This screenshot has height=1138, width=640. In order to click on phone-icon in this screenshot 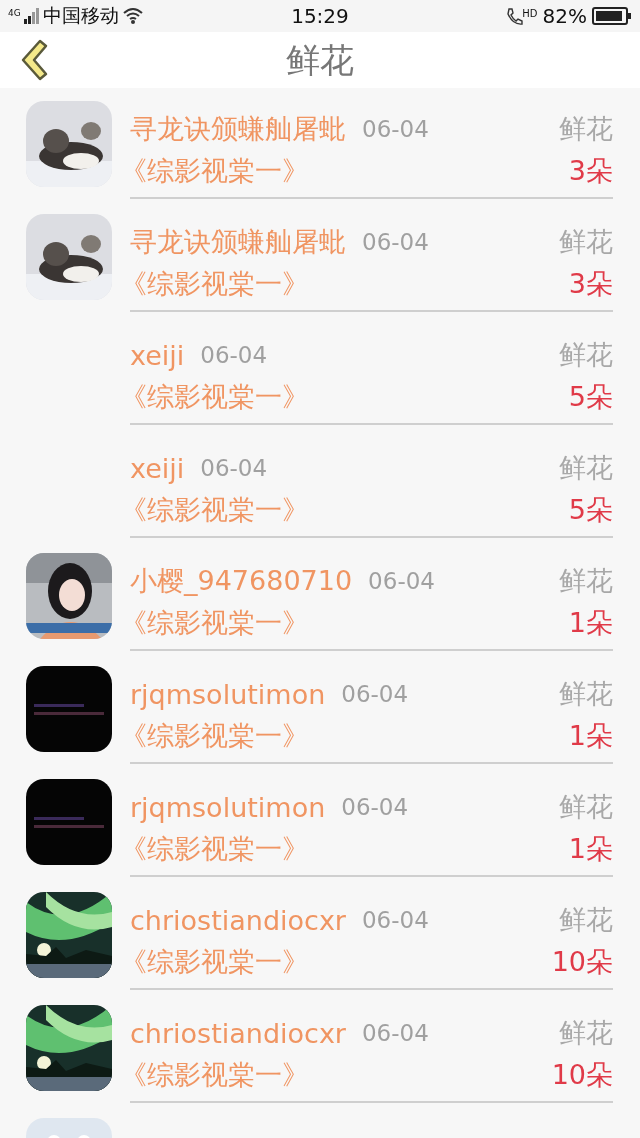, I will do `click(514, 16)`.